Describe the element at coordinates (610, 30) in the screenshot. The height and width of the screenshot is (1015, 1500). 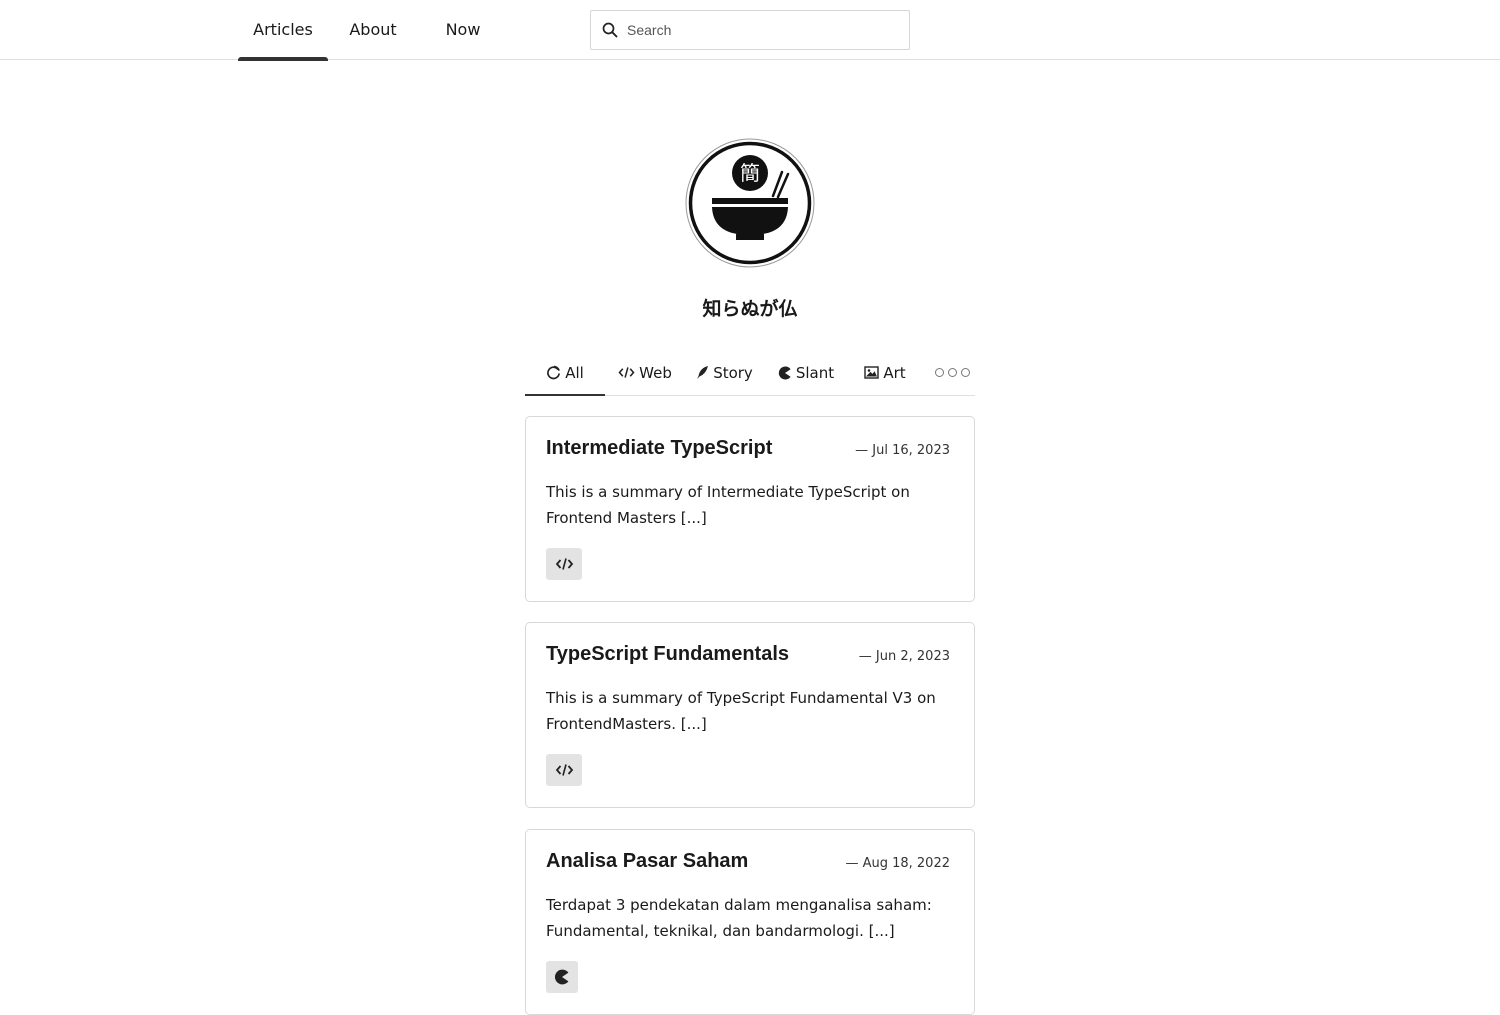
I see `search-icon` at that location.